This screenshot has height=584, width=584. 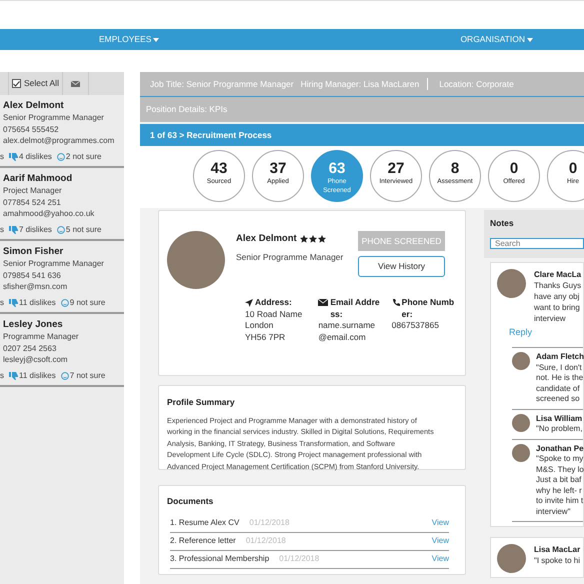 I want to click on candidate-email: amahmood@yahoo.co.uk, so click(x=49, y=214).